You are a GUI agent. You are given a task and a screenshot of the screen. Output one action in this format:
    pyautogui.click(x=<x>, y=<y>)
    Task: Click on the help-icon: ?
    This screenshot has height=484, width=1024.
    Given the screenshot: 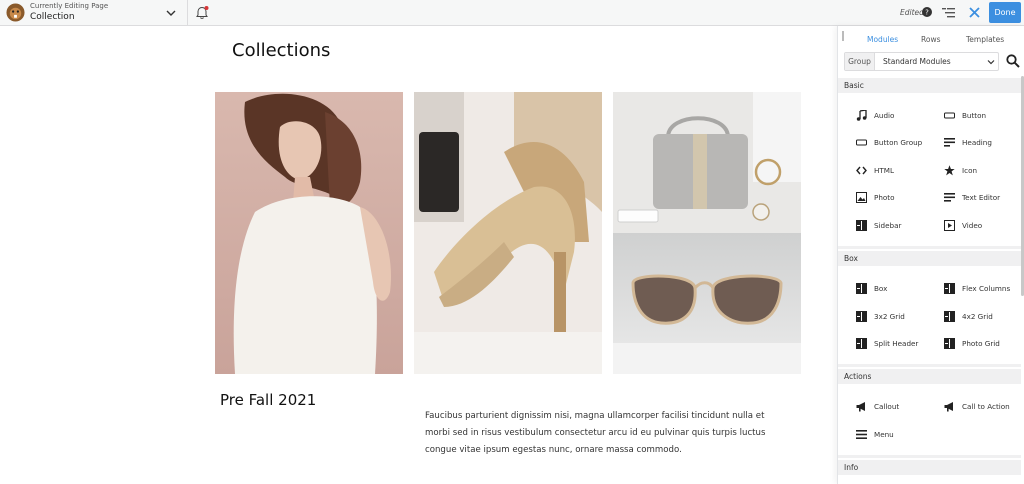 What is the action you would take?
    pyautogui.click(x=927, y=12)
    